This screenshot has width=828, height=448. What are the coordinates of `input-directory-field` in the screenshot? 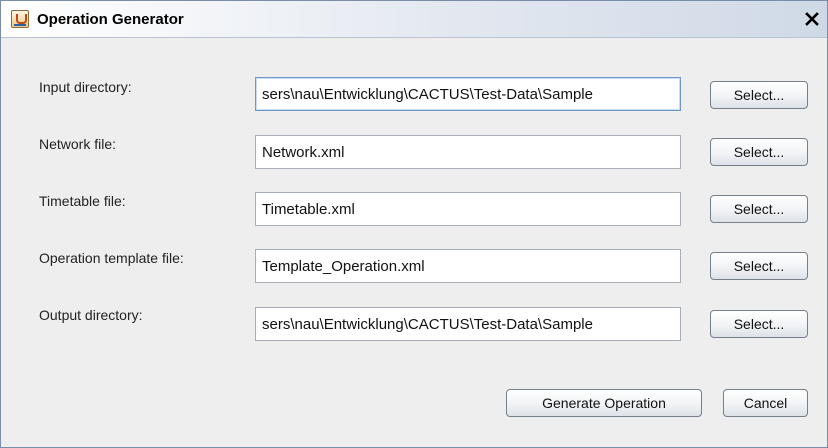 It's located at (468, 94).